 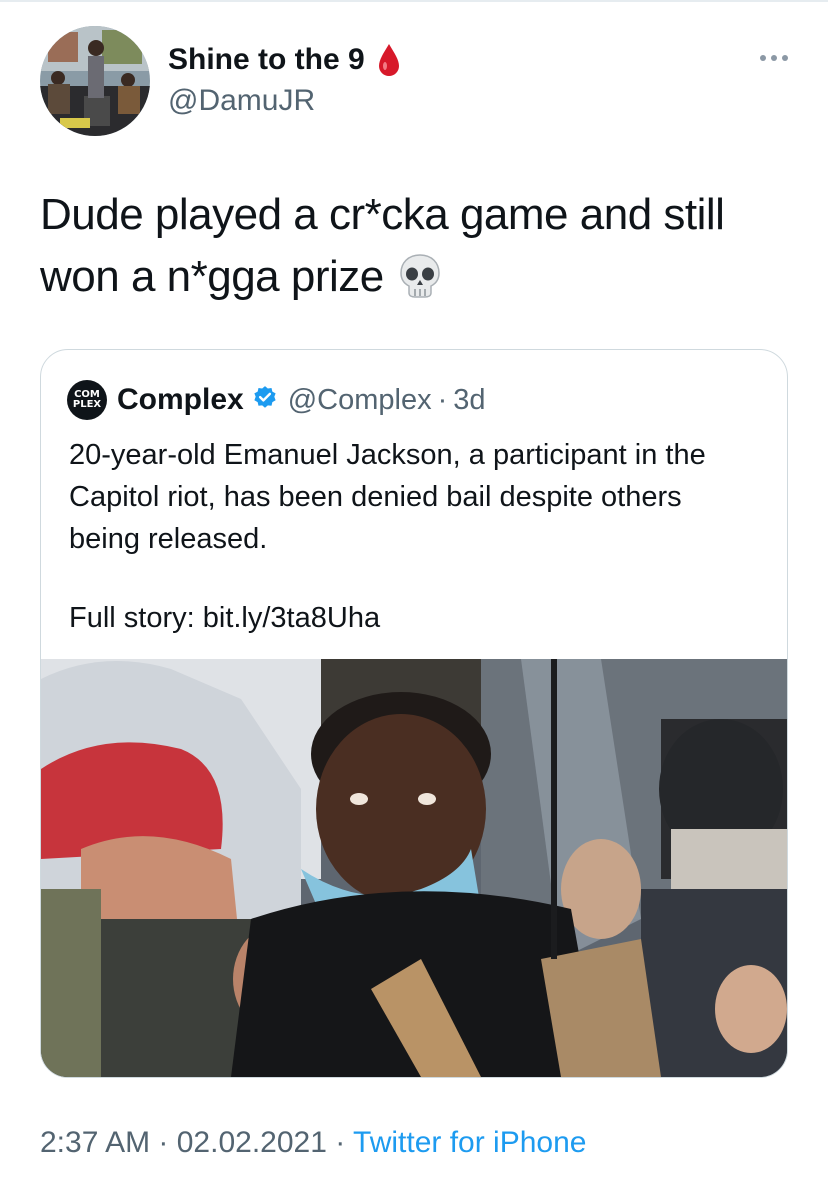 I want to click on top-divider, so click(x=414, y=1).